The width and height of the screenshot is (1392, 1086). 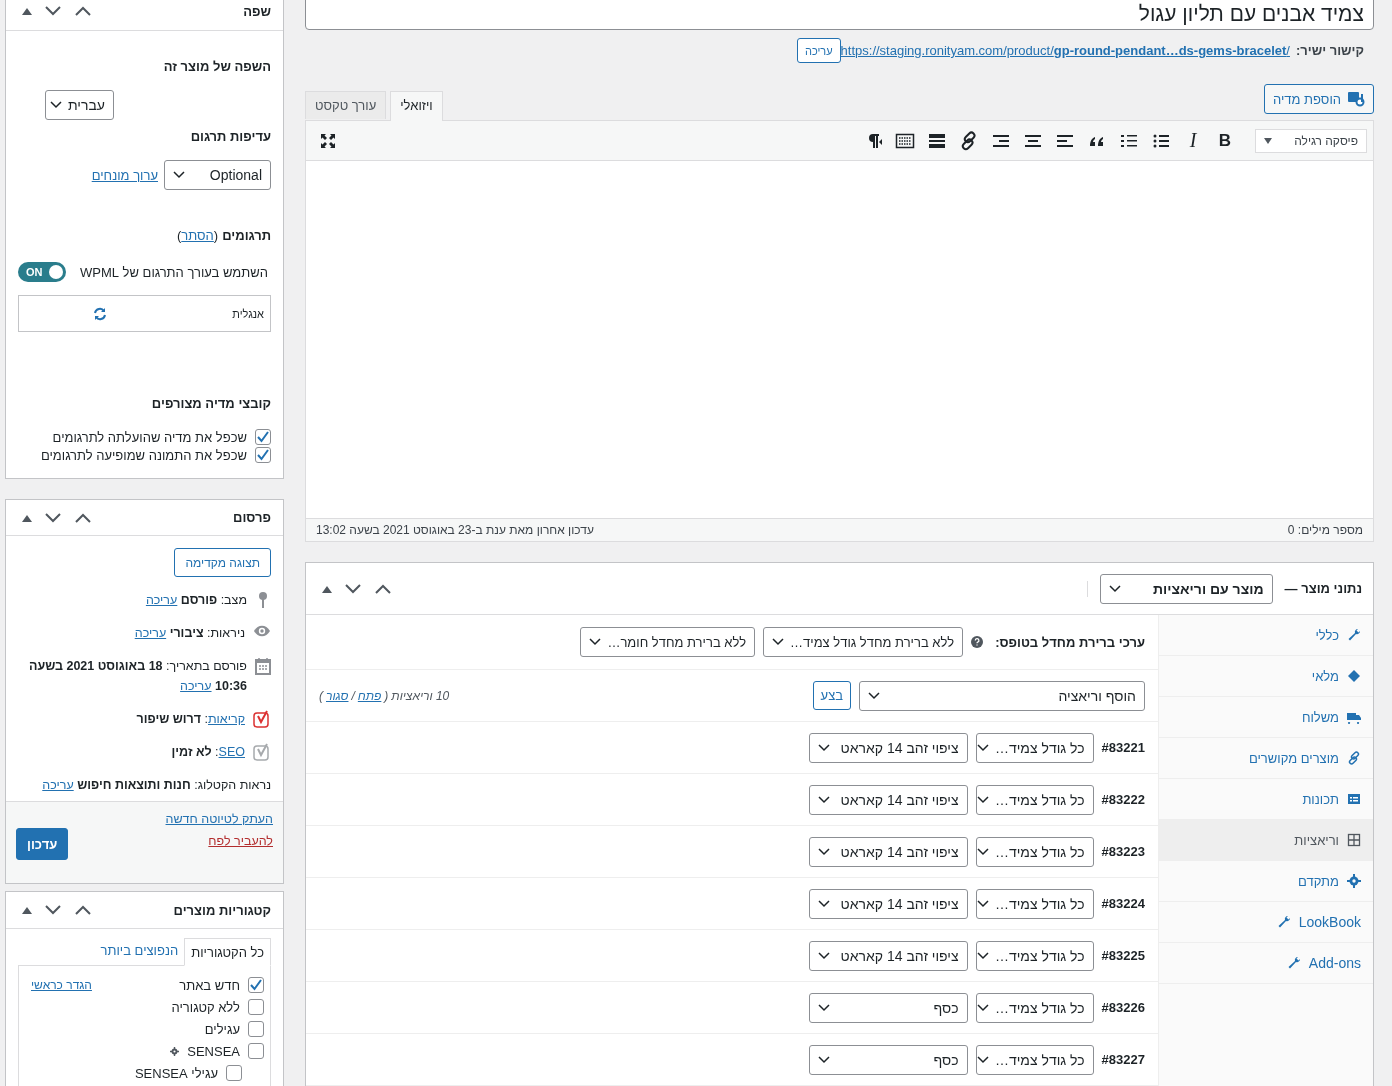 I want to click on refresh-icon, so click(x=100, y=313).